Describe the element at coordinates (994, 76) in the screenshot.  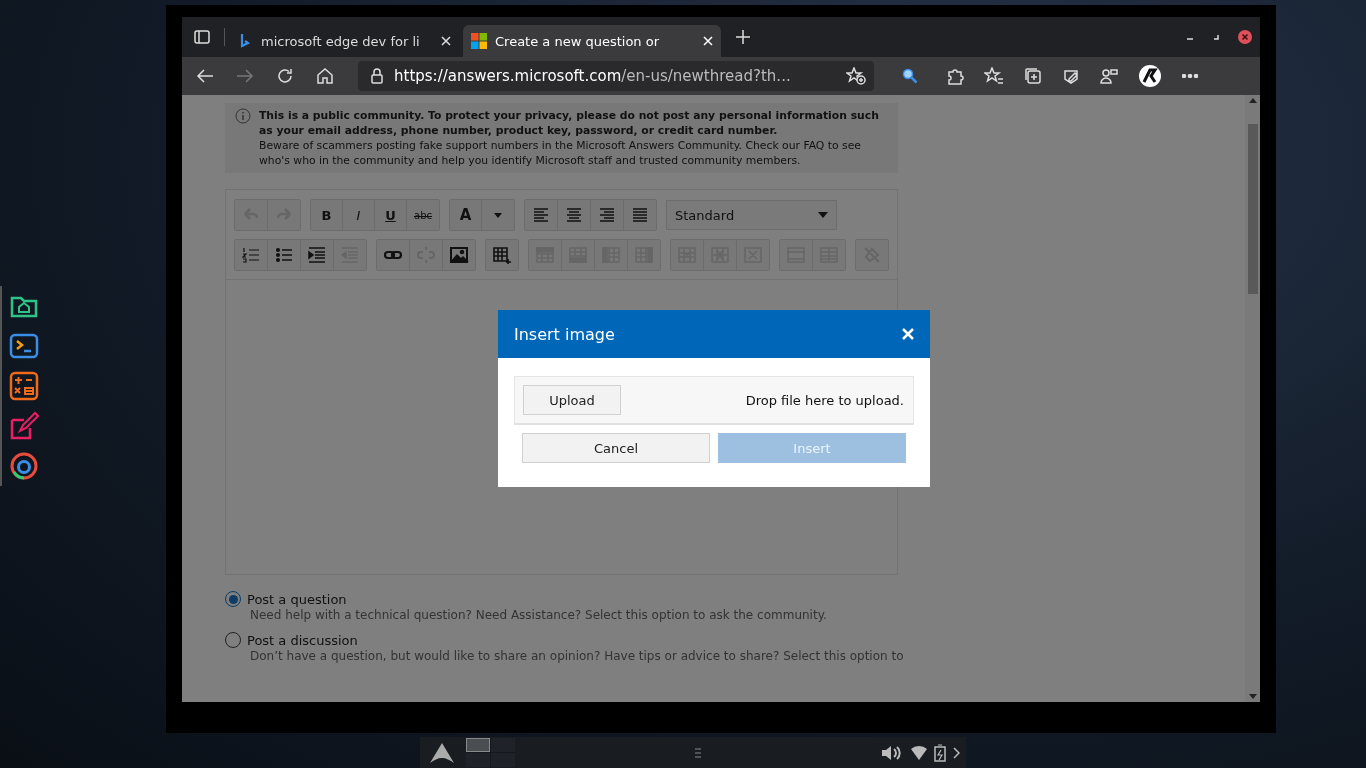
I see `favorites-icon` at that location.